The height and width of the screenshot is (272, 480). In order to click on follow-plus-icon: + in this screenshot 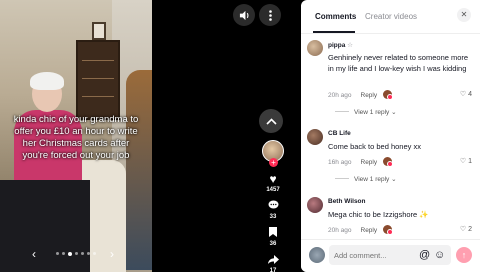, I will do `click(273, 162)`.